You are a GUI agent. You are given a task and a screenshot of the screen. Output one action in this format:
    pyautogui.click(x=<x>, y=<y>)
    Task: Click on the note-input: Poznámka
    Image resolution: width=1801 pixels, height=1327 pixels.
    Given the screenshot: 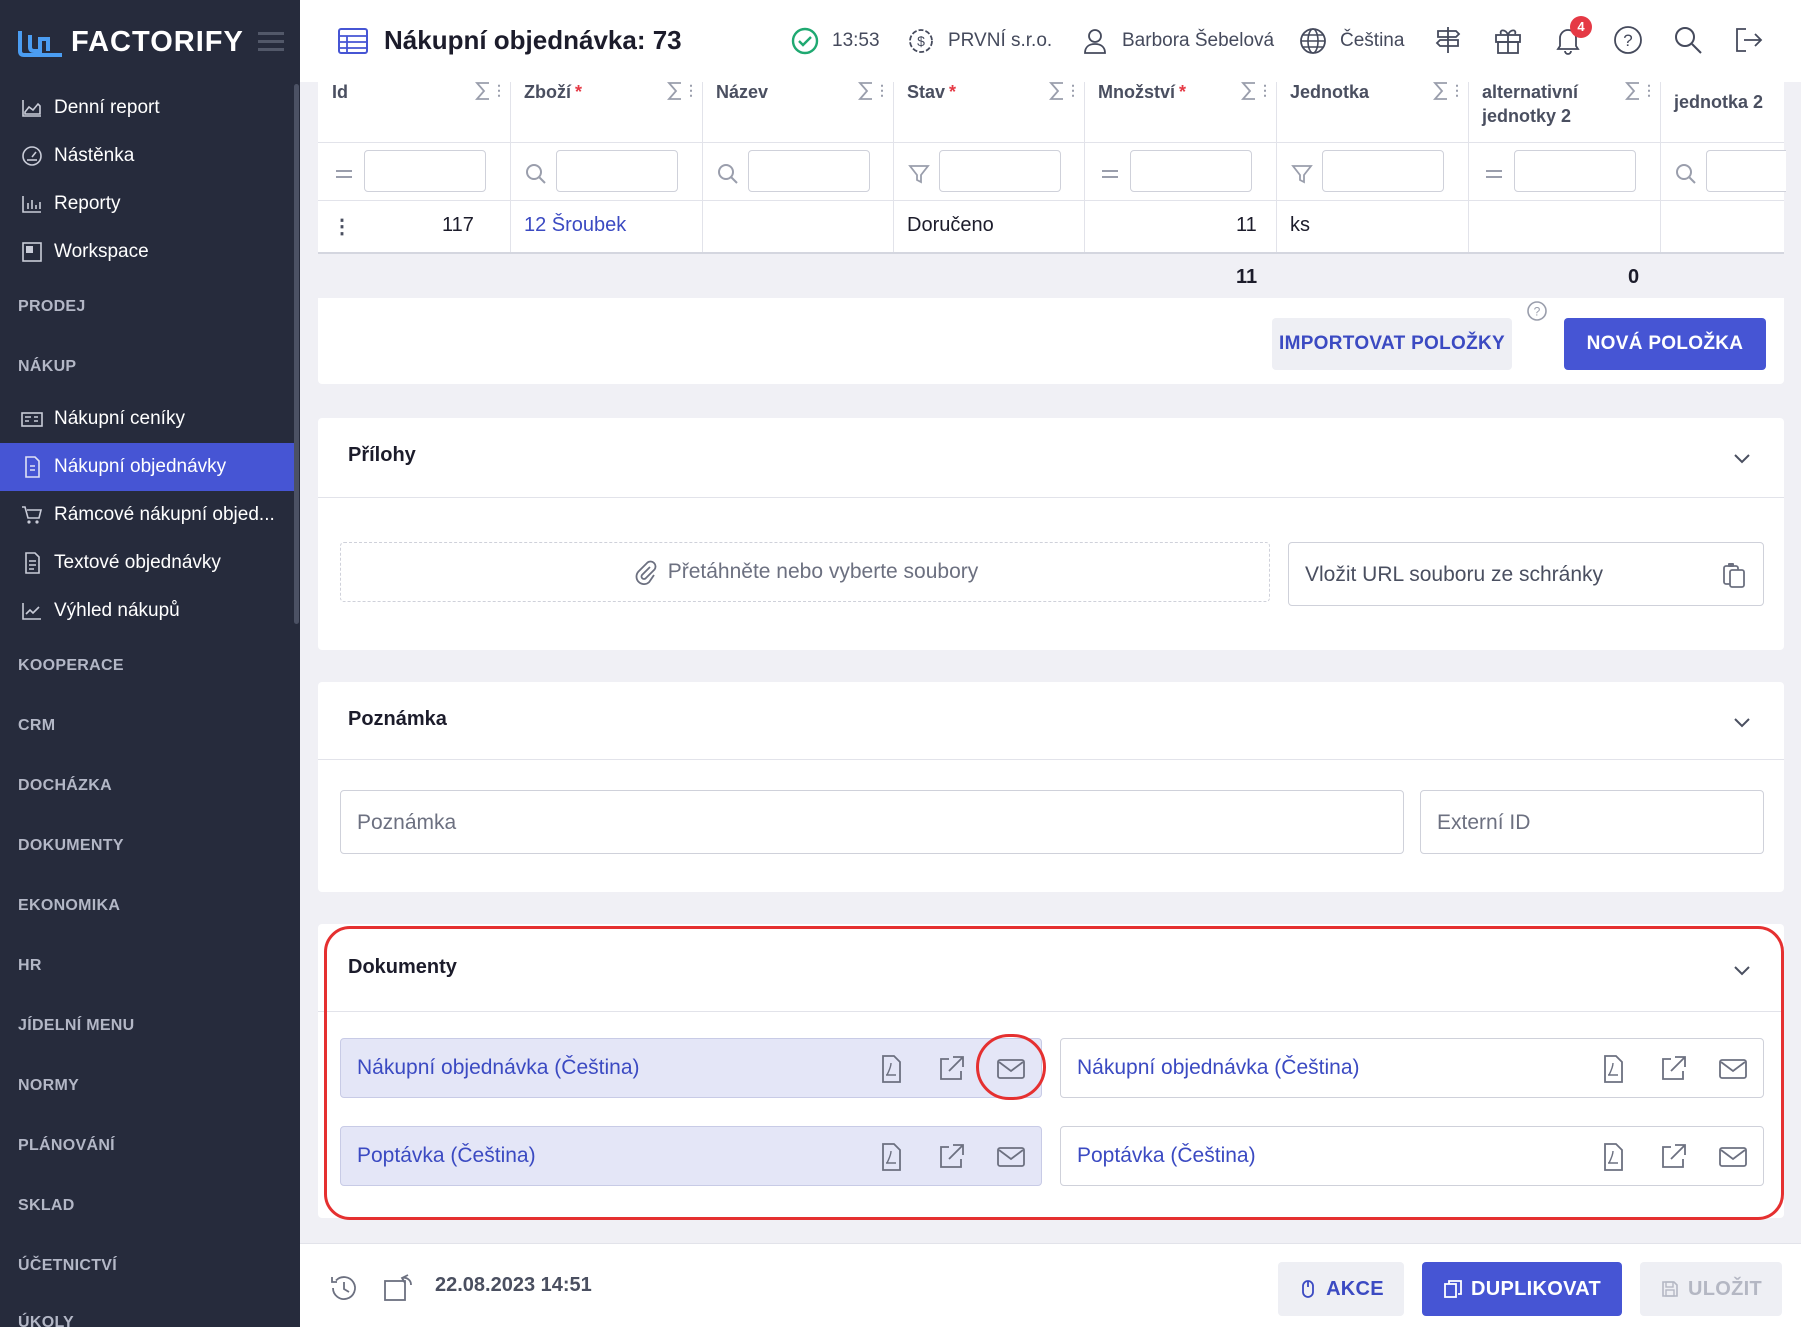 What is the action you would take?
    pyautogui.click(x=872, y=822)
    